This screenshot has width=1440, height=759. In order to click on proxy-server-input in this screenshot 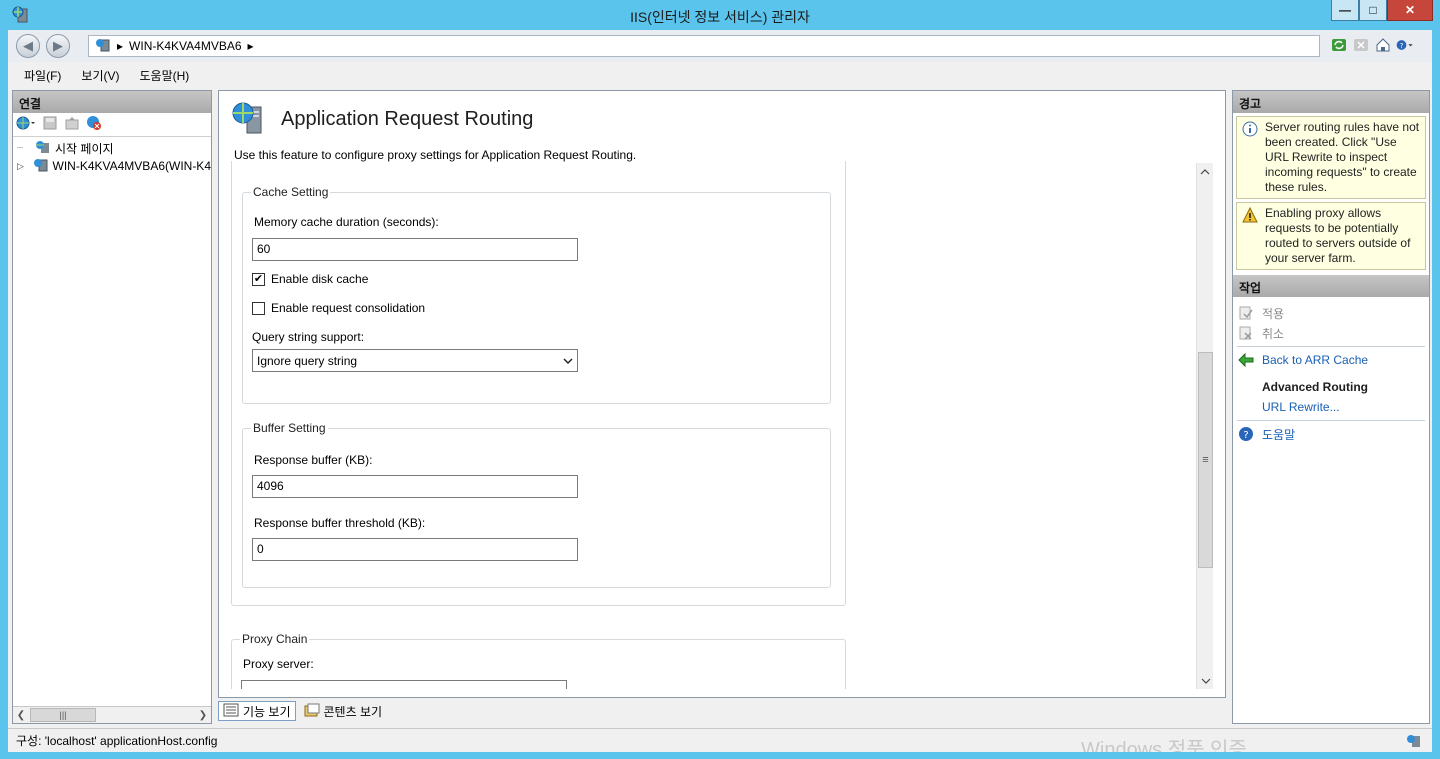, I will do `click(404, 684)`.